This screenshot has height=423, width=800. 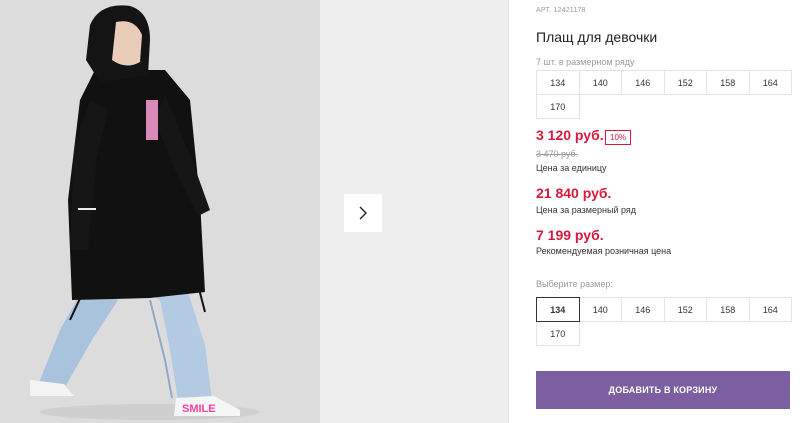 What do you see at coordinates (570, 235) in the screenshot?
I see `rrp-price: 7 199 руб.` at bounding box center [570, 235].